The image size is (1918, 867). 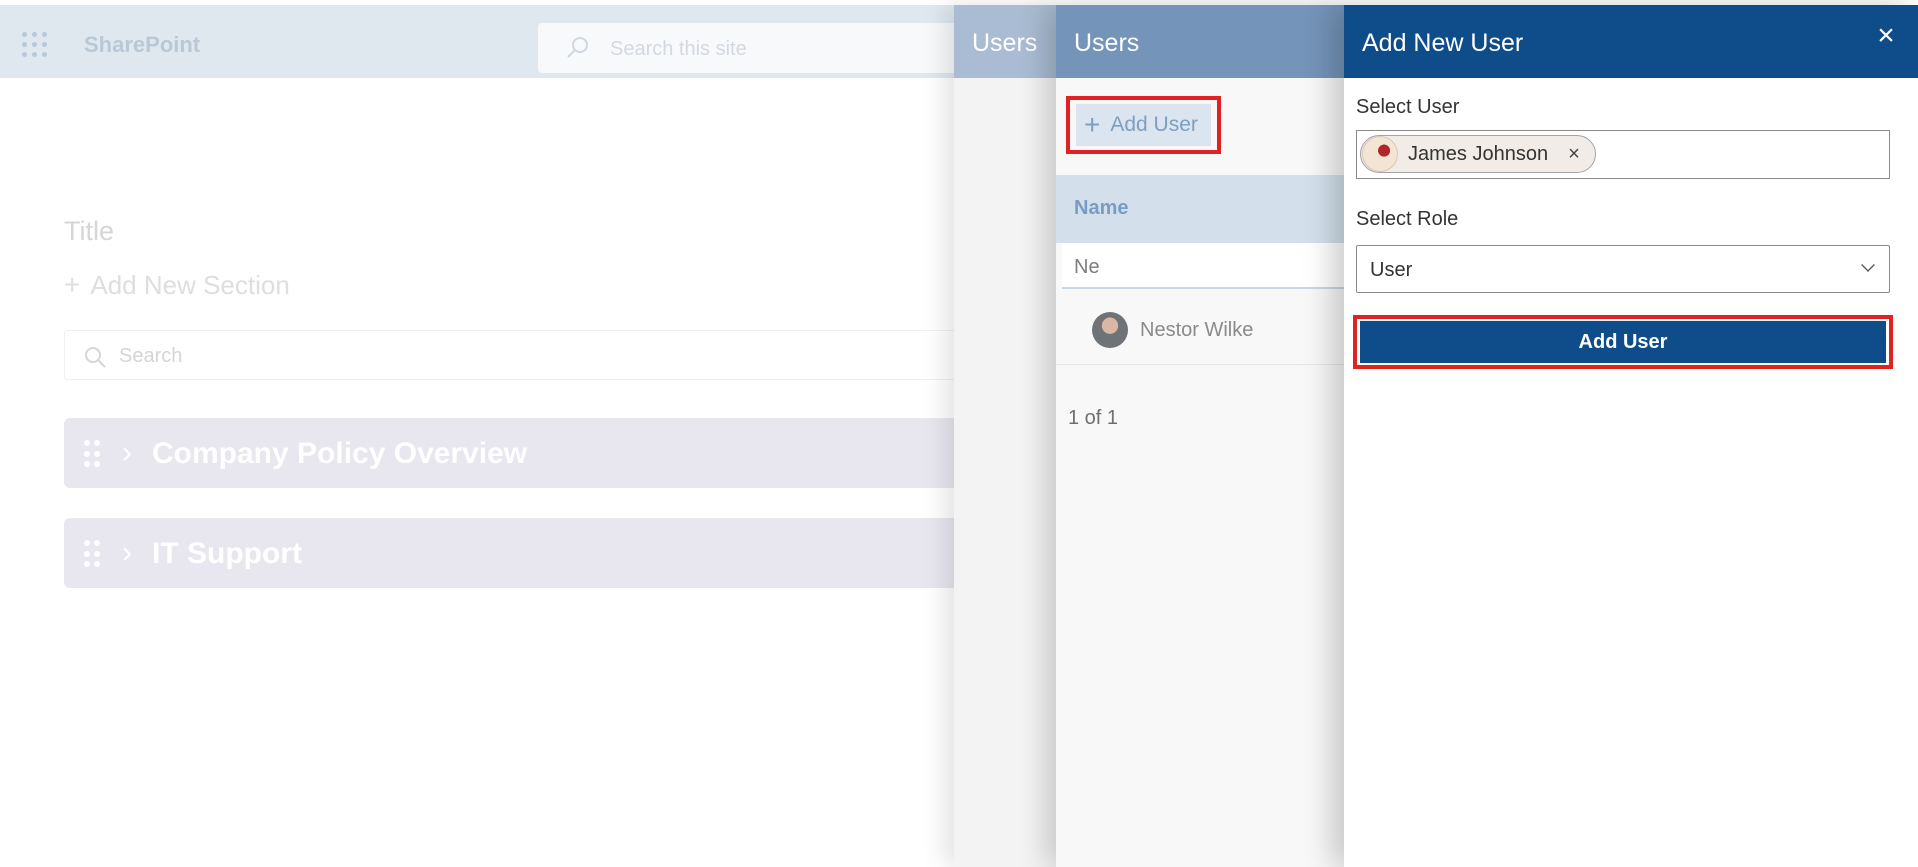 I want to click on users-panel-collapsed-title: Users, so click(x=1005, y=43).